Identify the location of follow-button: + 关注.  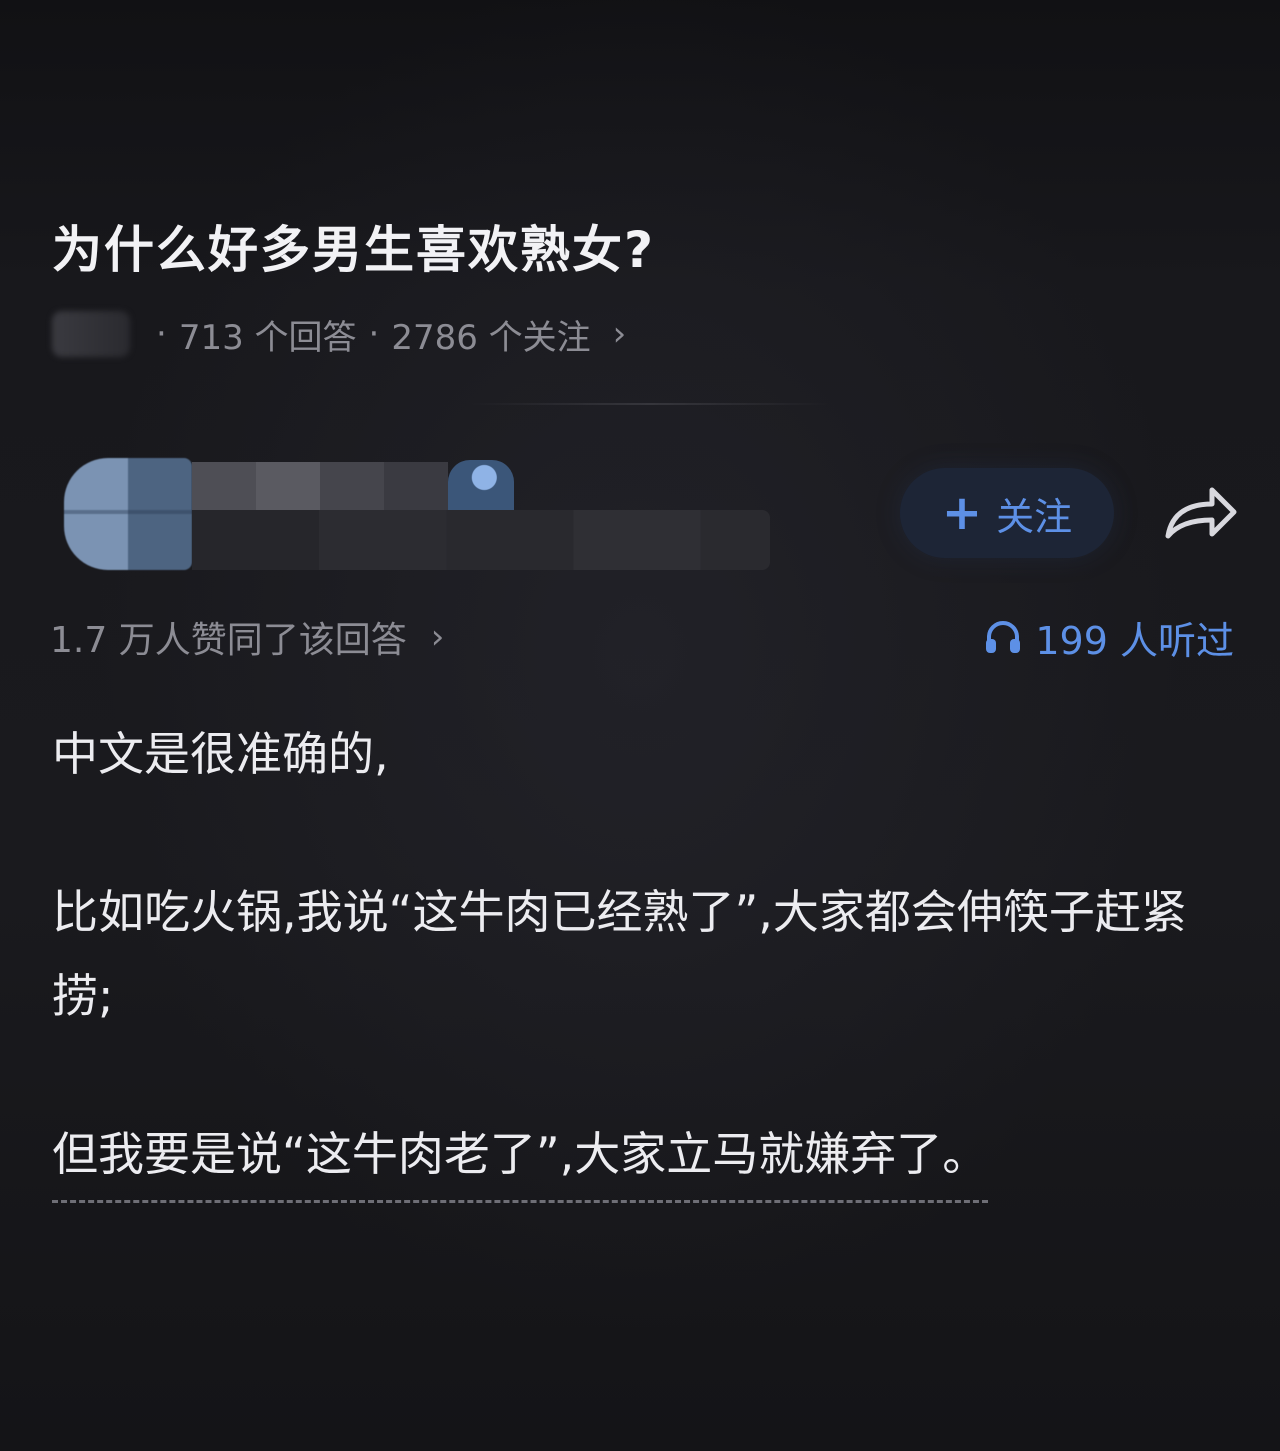
(1007, 513).